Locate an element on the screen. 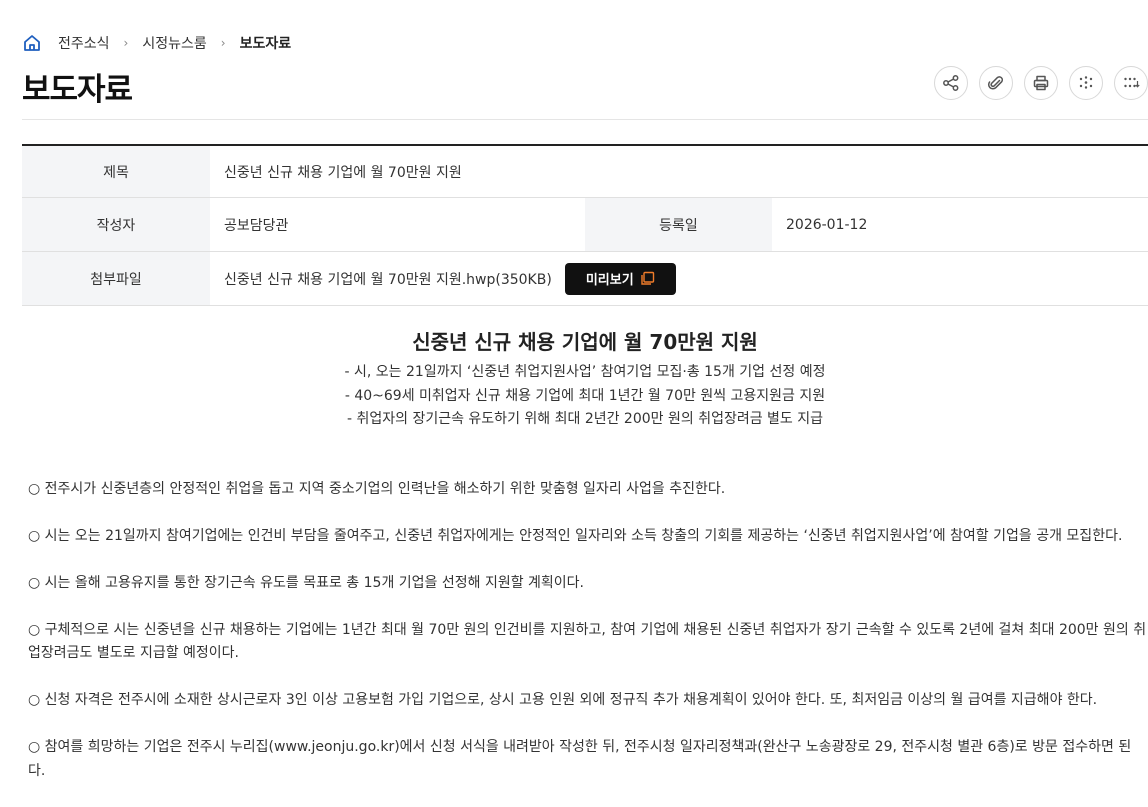  author-value: 공보담당관 is located at coordinates (256, 225).